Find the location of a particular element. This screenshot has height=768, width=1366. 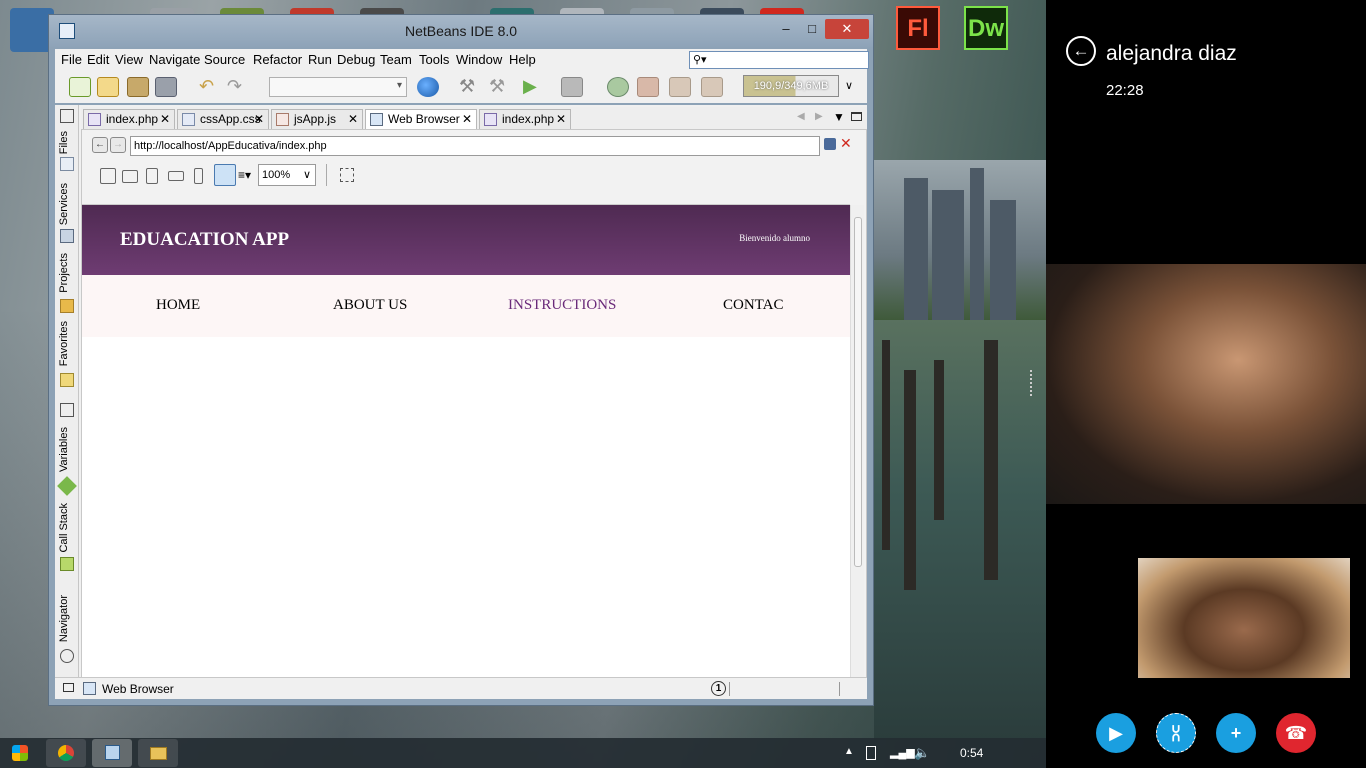

step-into-icon is located at coordinates (680, 87).